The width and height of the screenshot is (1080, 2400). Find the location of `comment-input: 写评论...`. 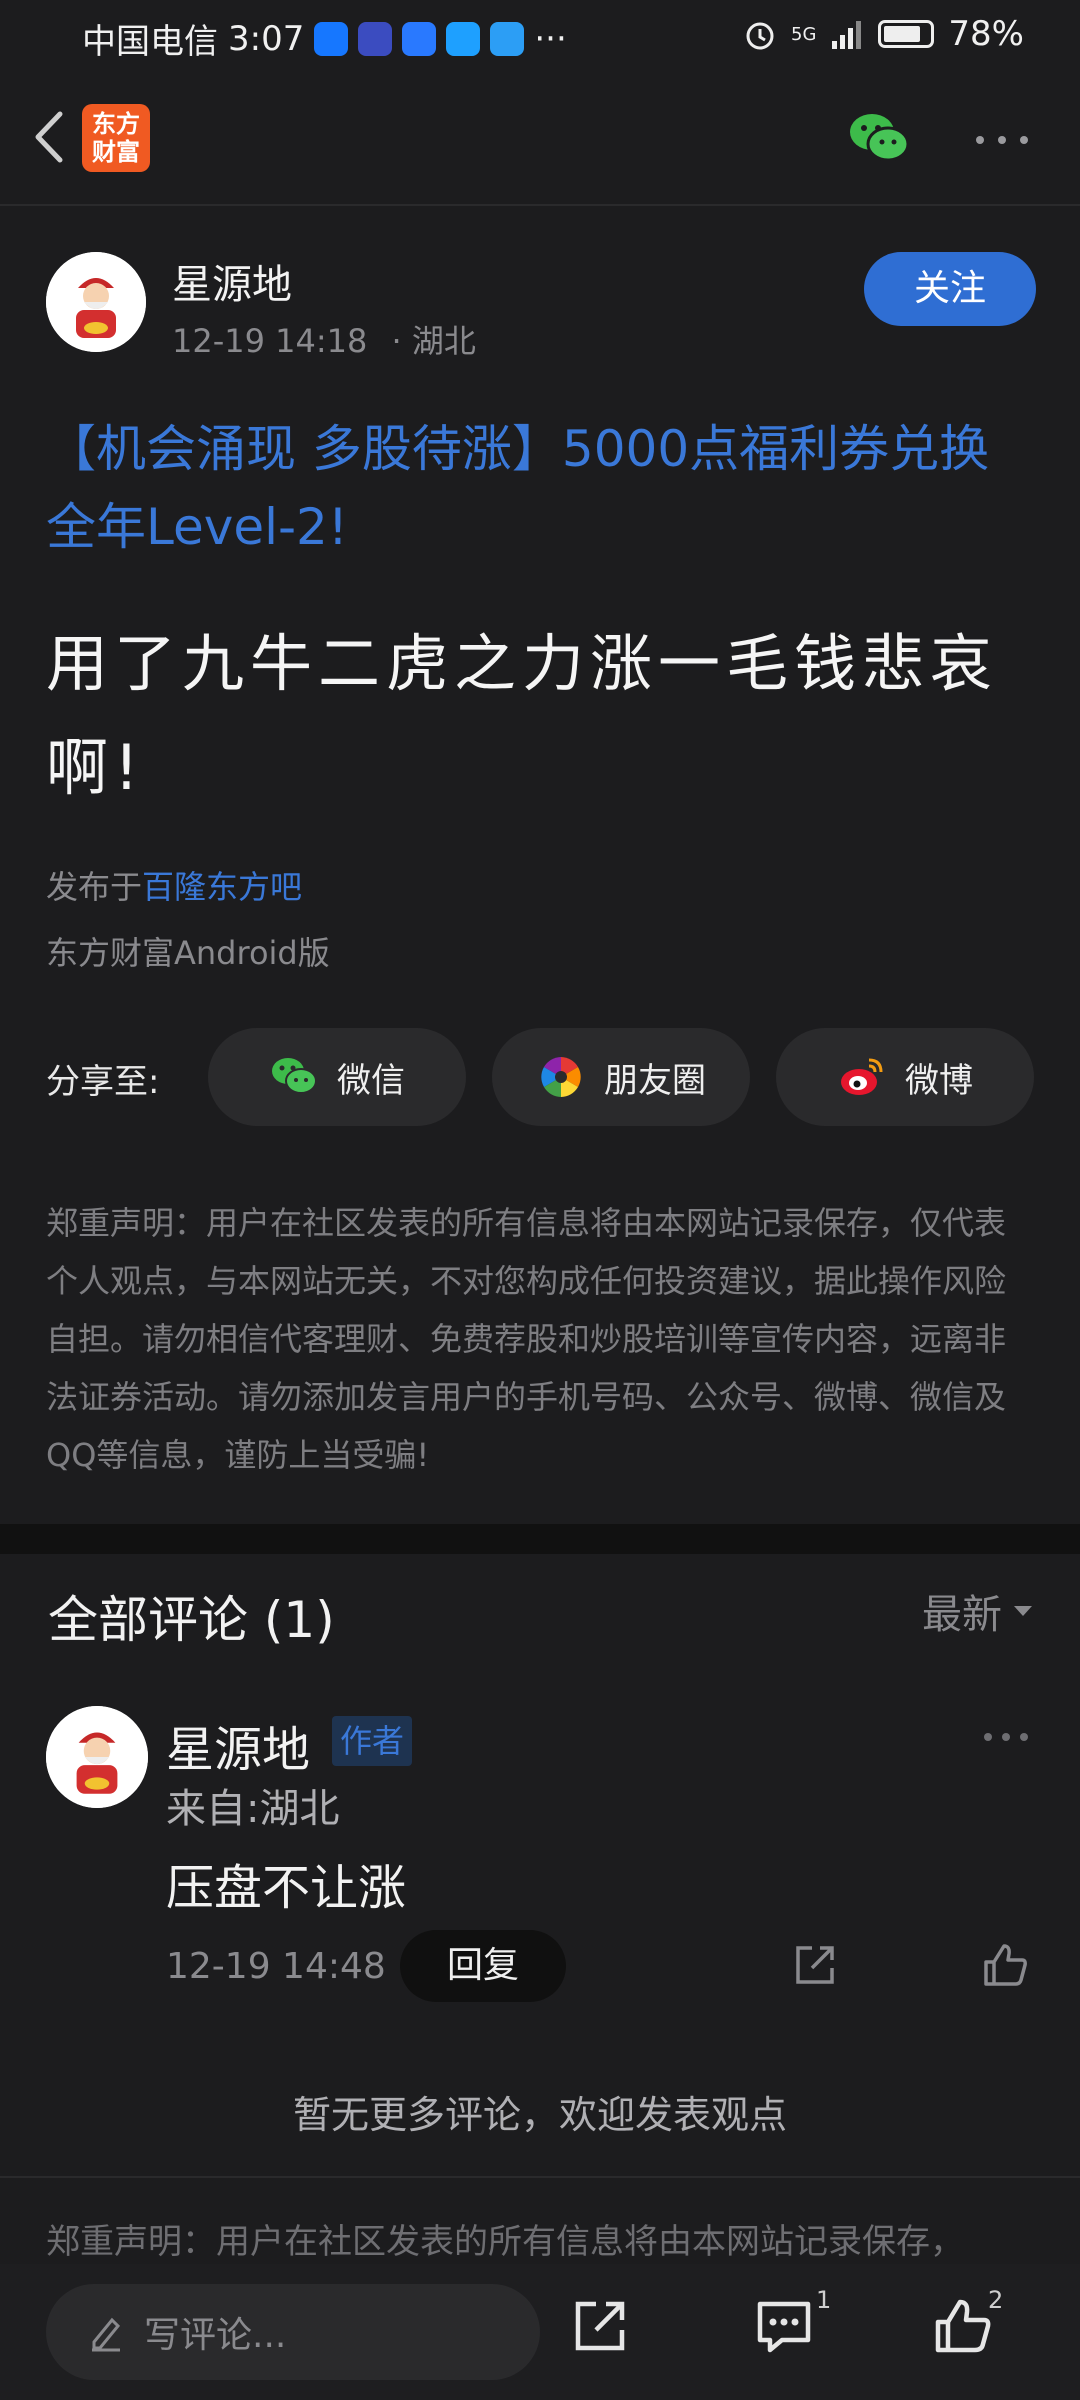

comment-input: 写评论... is located at coordinates (293, 2332).